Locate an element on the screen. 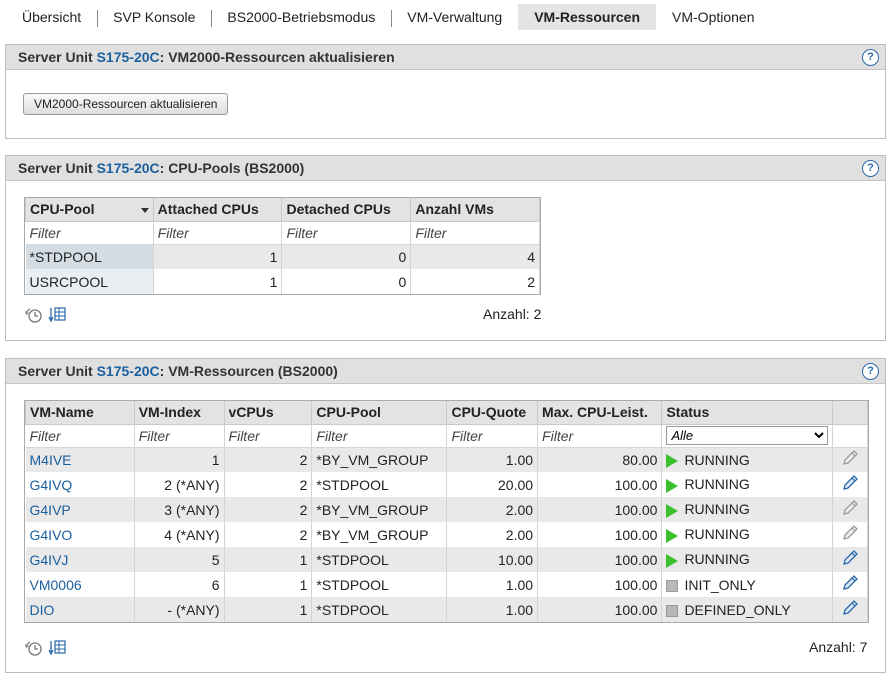  col-header-vm-index: VM-Index is located at coordinates (179, 413).